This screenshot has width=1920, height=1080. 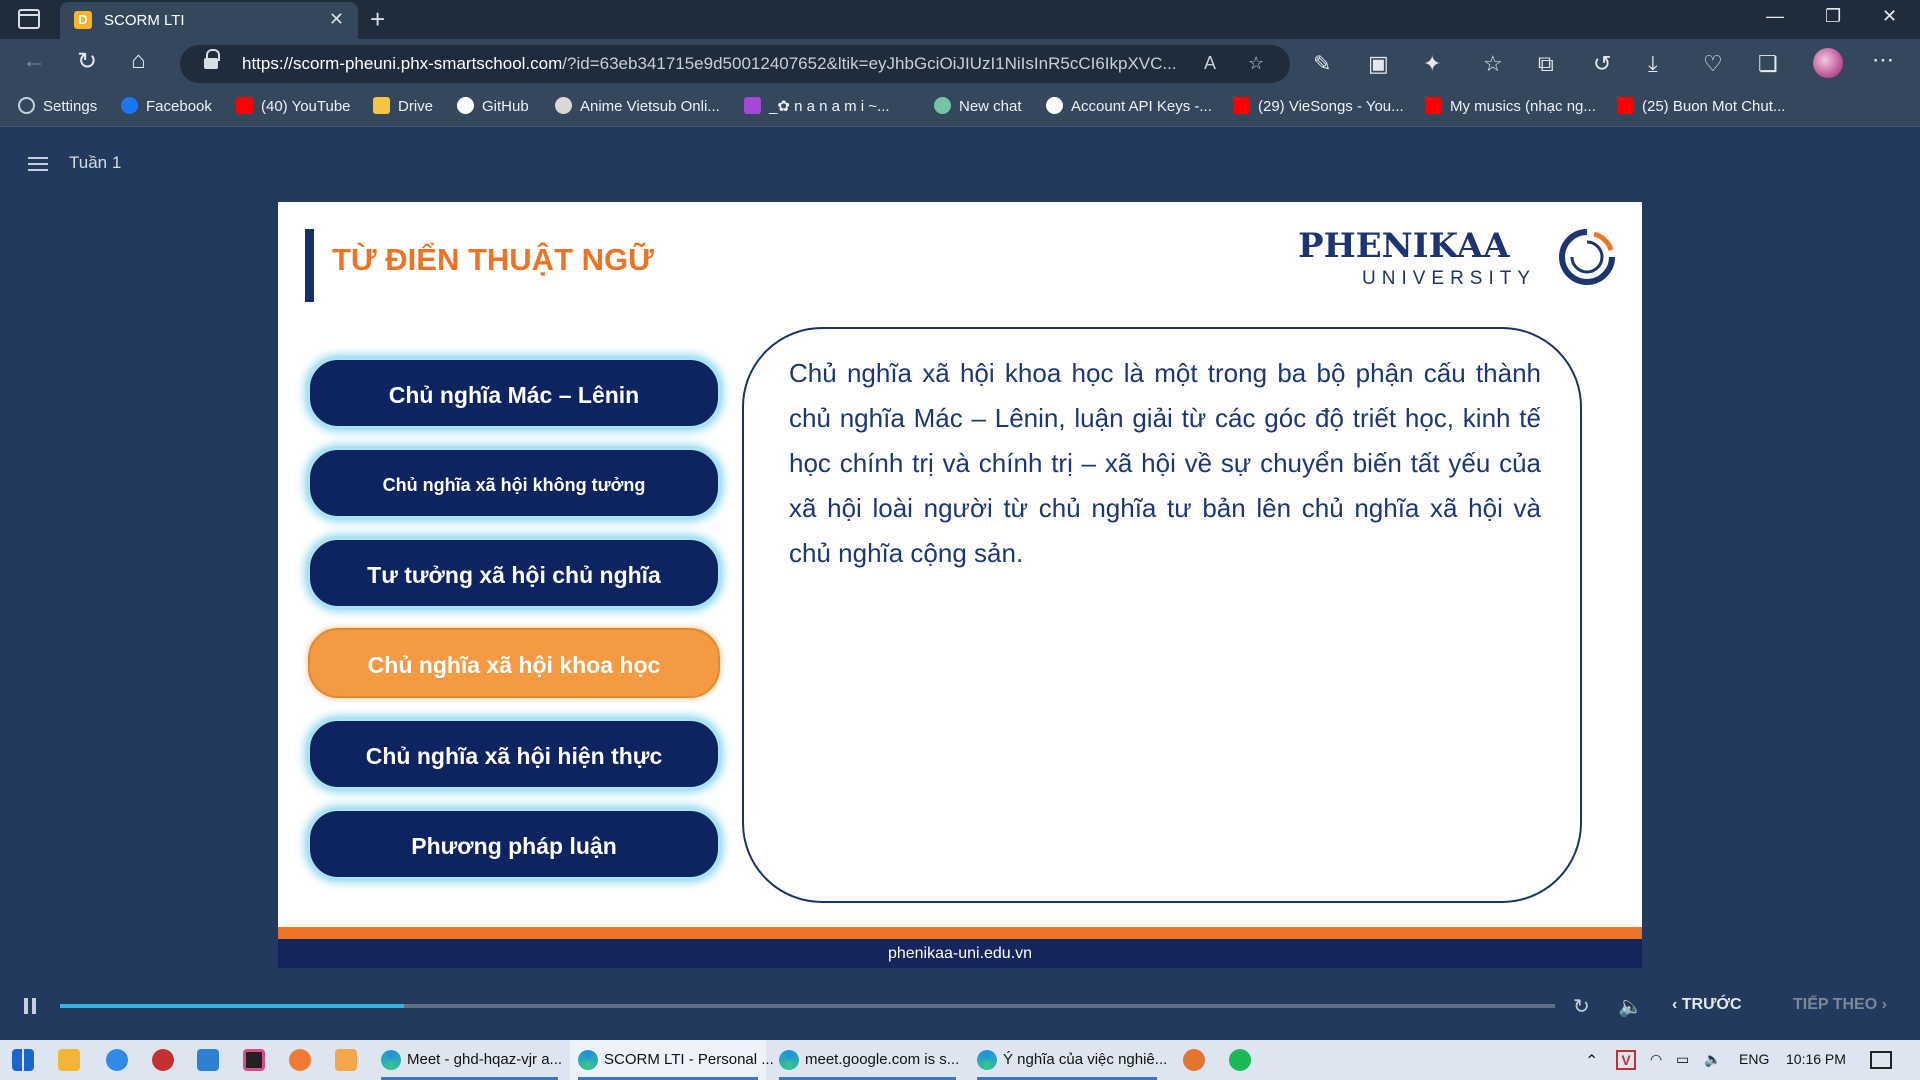 What do you see at coordinates (1816, 1059) in the screenshot?
I see `clock-time: 10:16 PM` at bounding box center [1816, 1059].